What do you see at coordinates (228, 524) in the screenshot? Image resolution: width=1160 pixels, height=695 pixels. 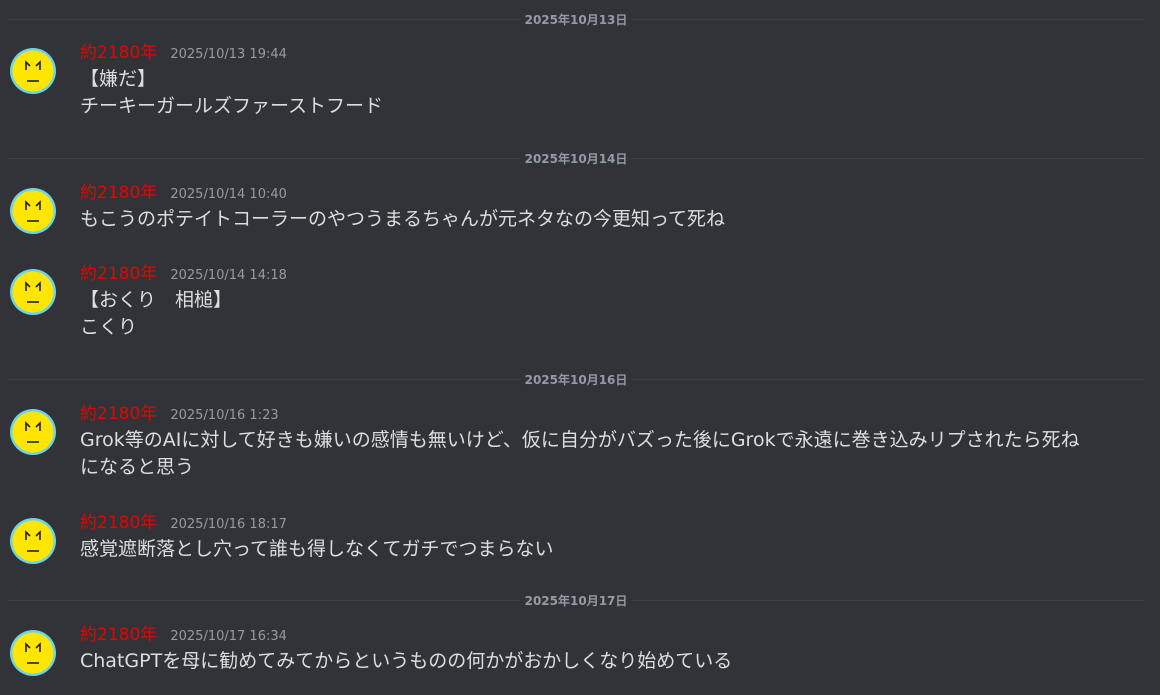 I see `message-timestamp: 2025/10/16 18:17` at bounding box center [228, 524].